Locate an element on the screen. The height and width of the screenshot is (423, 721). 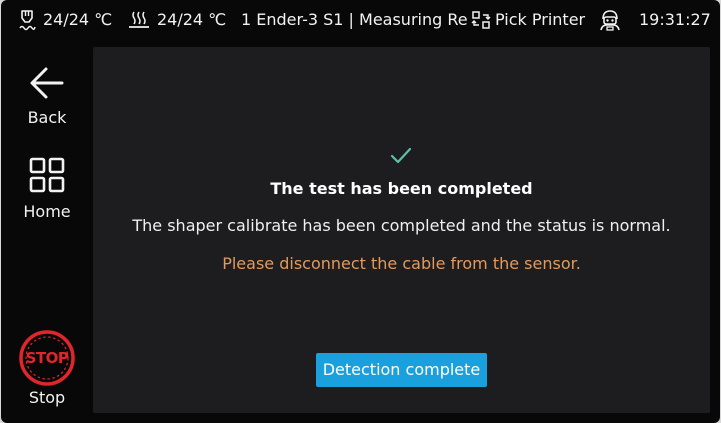
check-icon is located at coordinates (401, 158).